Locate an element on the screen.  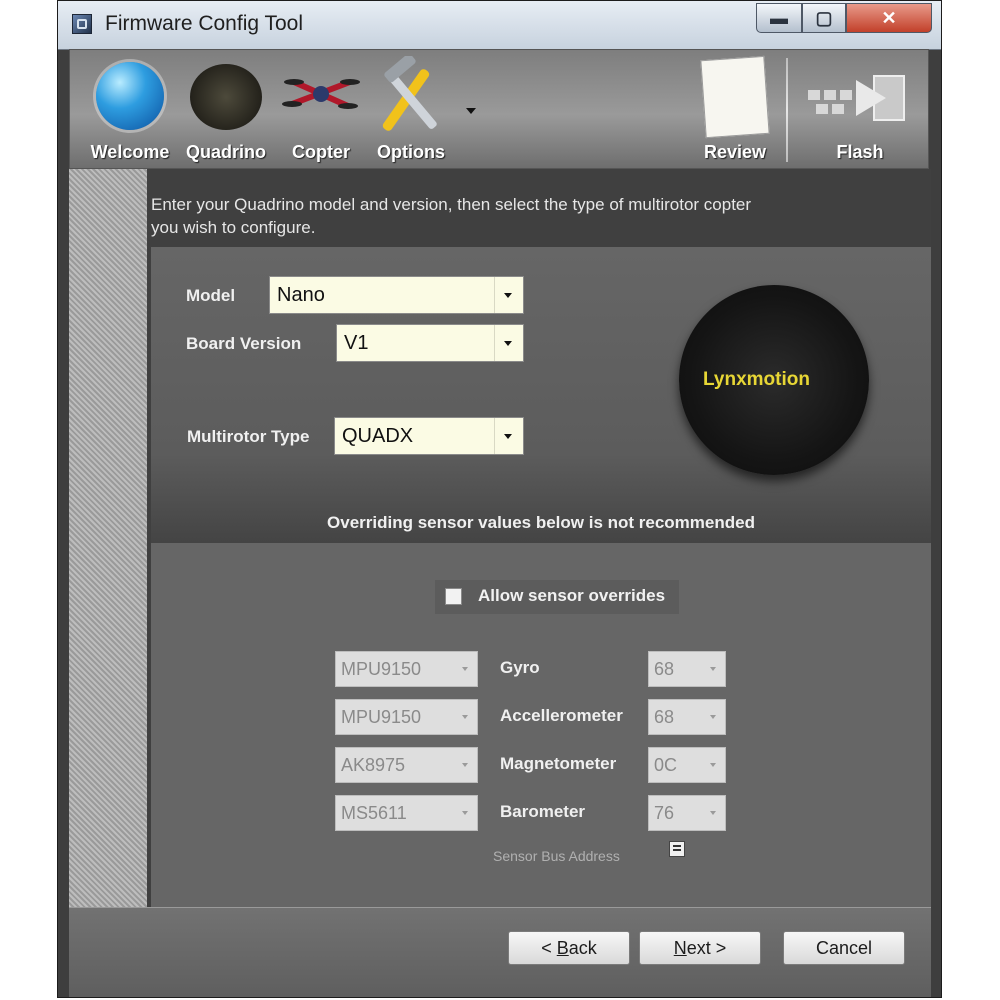
gyro-address-select: 68 is located at coordinates (687, 669).